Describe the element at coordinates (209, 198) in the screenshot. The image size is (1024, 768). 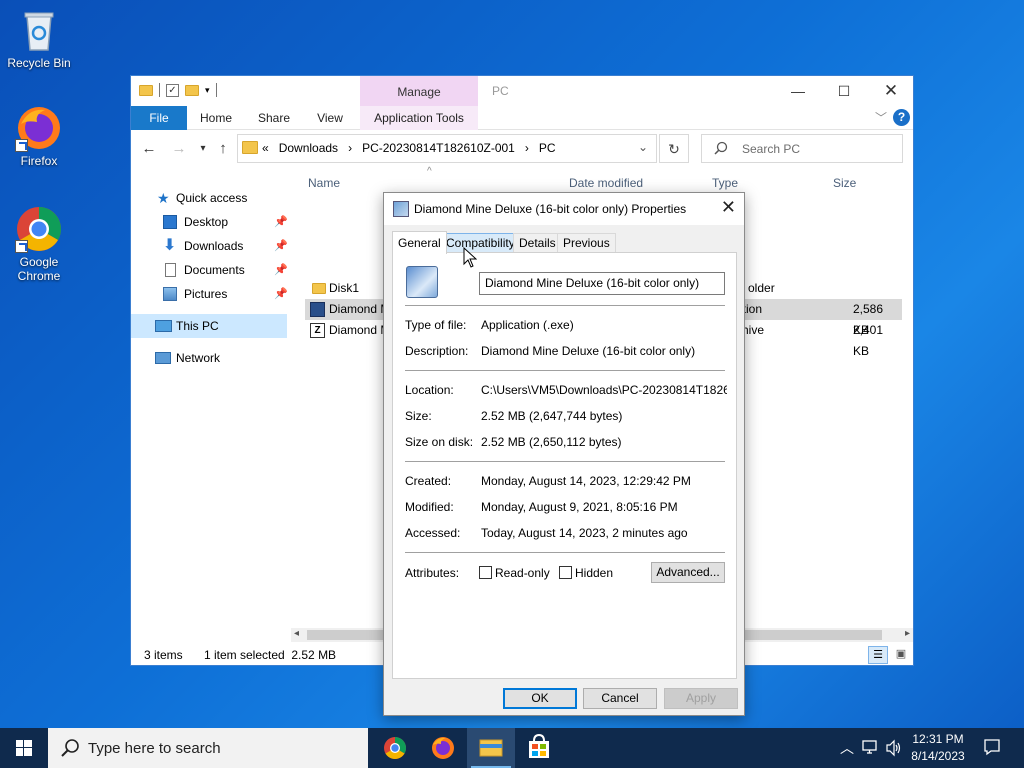
I see `nav-quick-access: ★ Quick access` at that location.